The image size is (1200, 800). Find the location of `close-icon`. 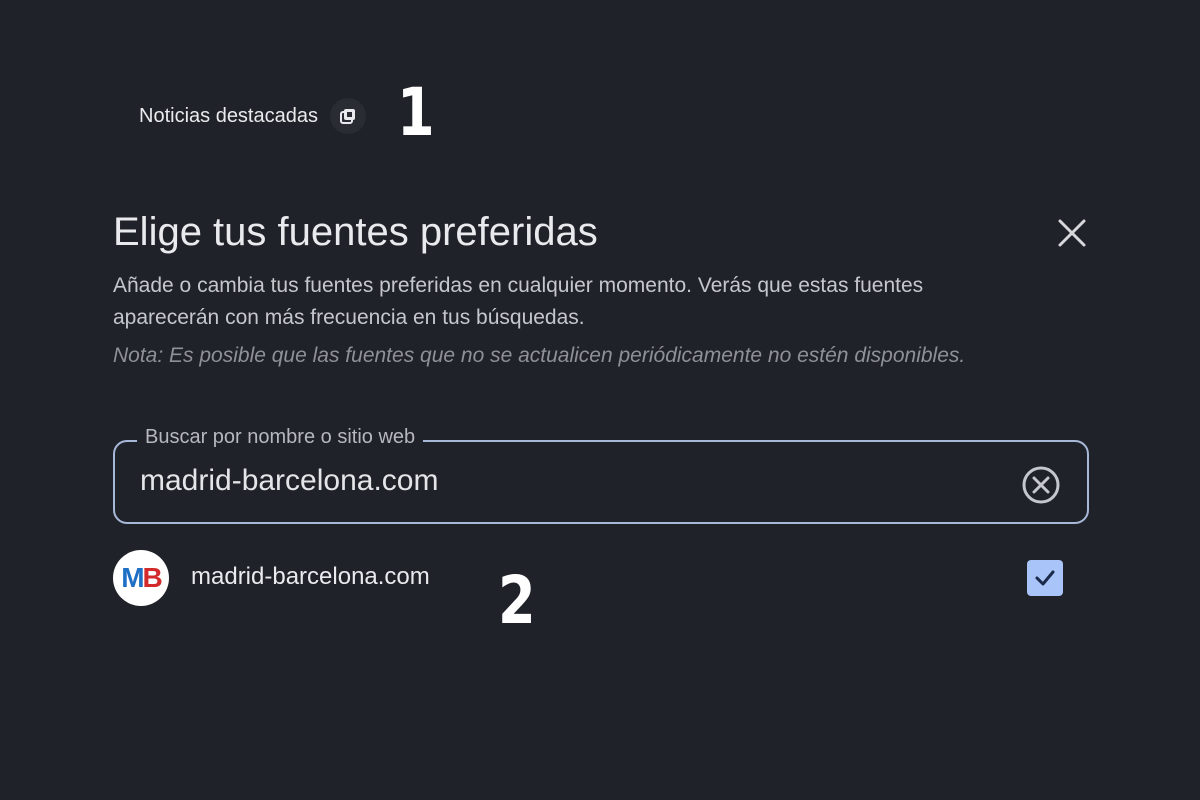

close-icon is located at coordinates (1072, 233).